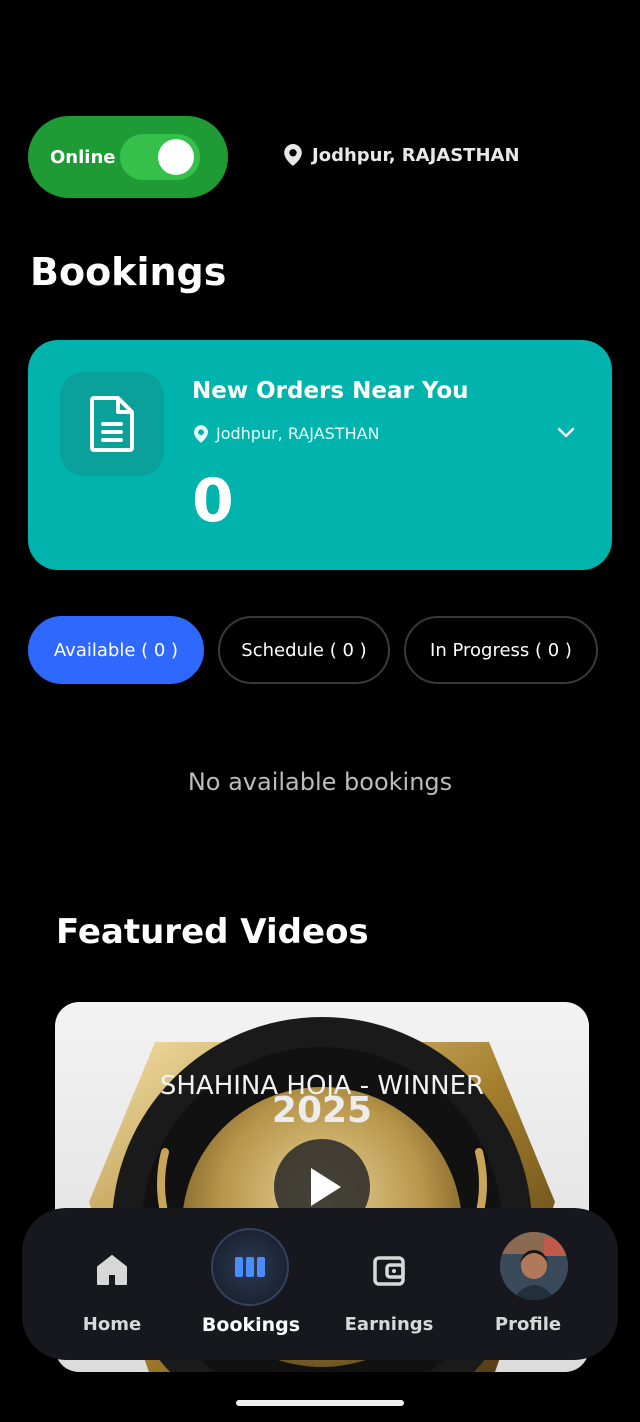 The height and width of the screenshot is (1422, 640). What do you see at coordinates (389, 1324) in the screenshot?
I see `nav-earnings-label: Earnings` at bounding box center [389, 1324].